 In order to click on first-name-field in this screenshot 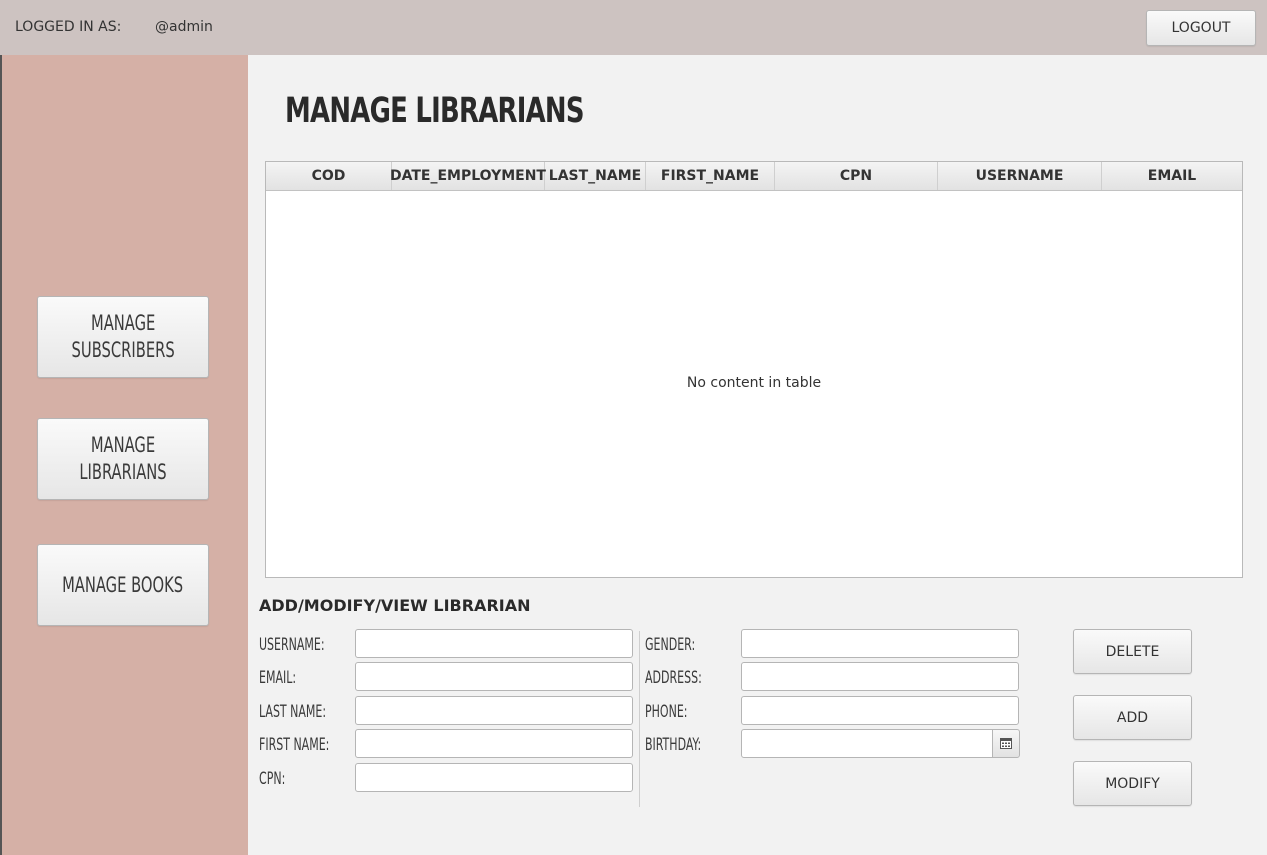, I will do `click(494, 743)`.